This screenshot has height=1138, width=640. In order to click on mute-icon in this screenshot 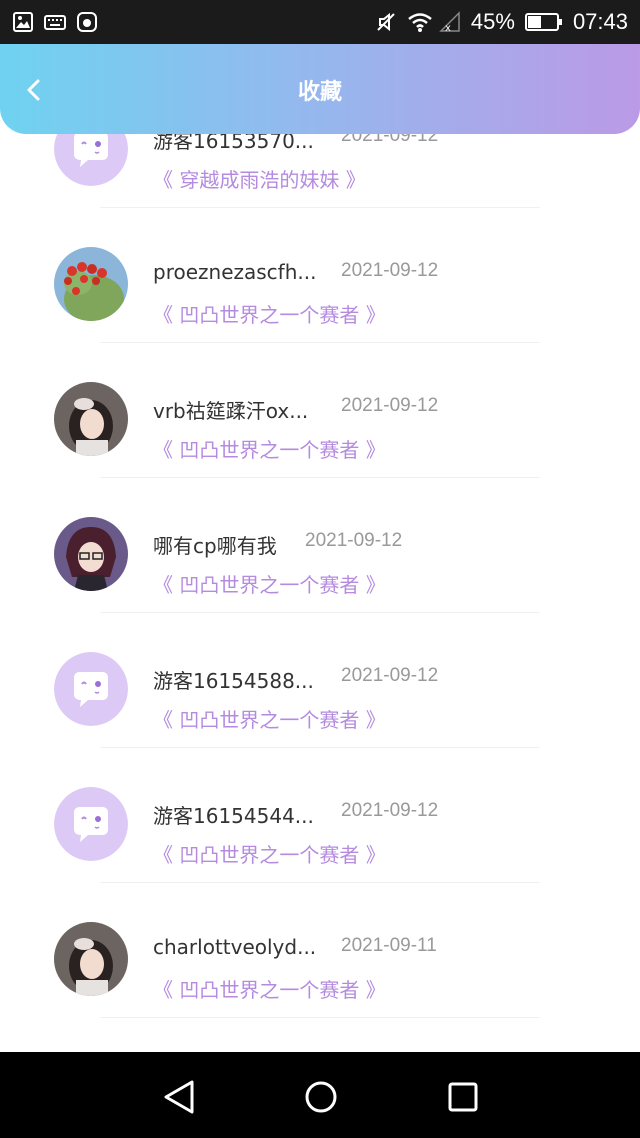, I will do `click(386, 22)`.